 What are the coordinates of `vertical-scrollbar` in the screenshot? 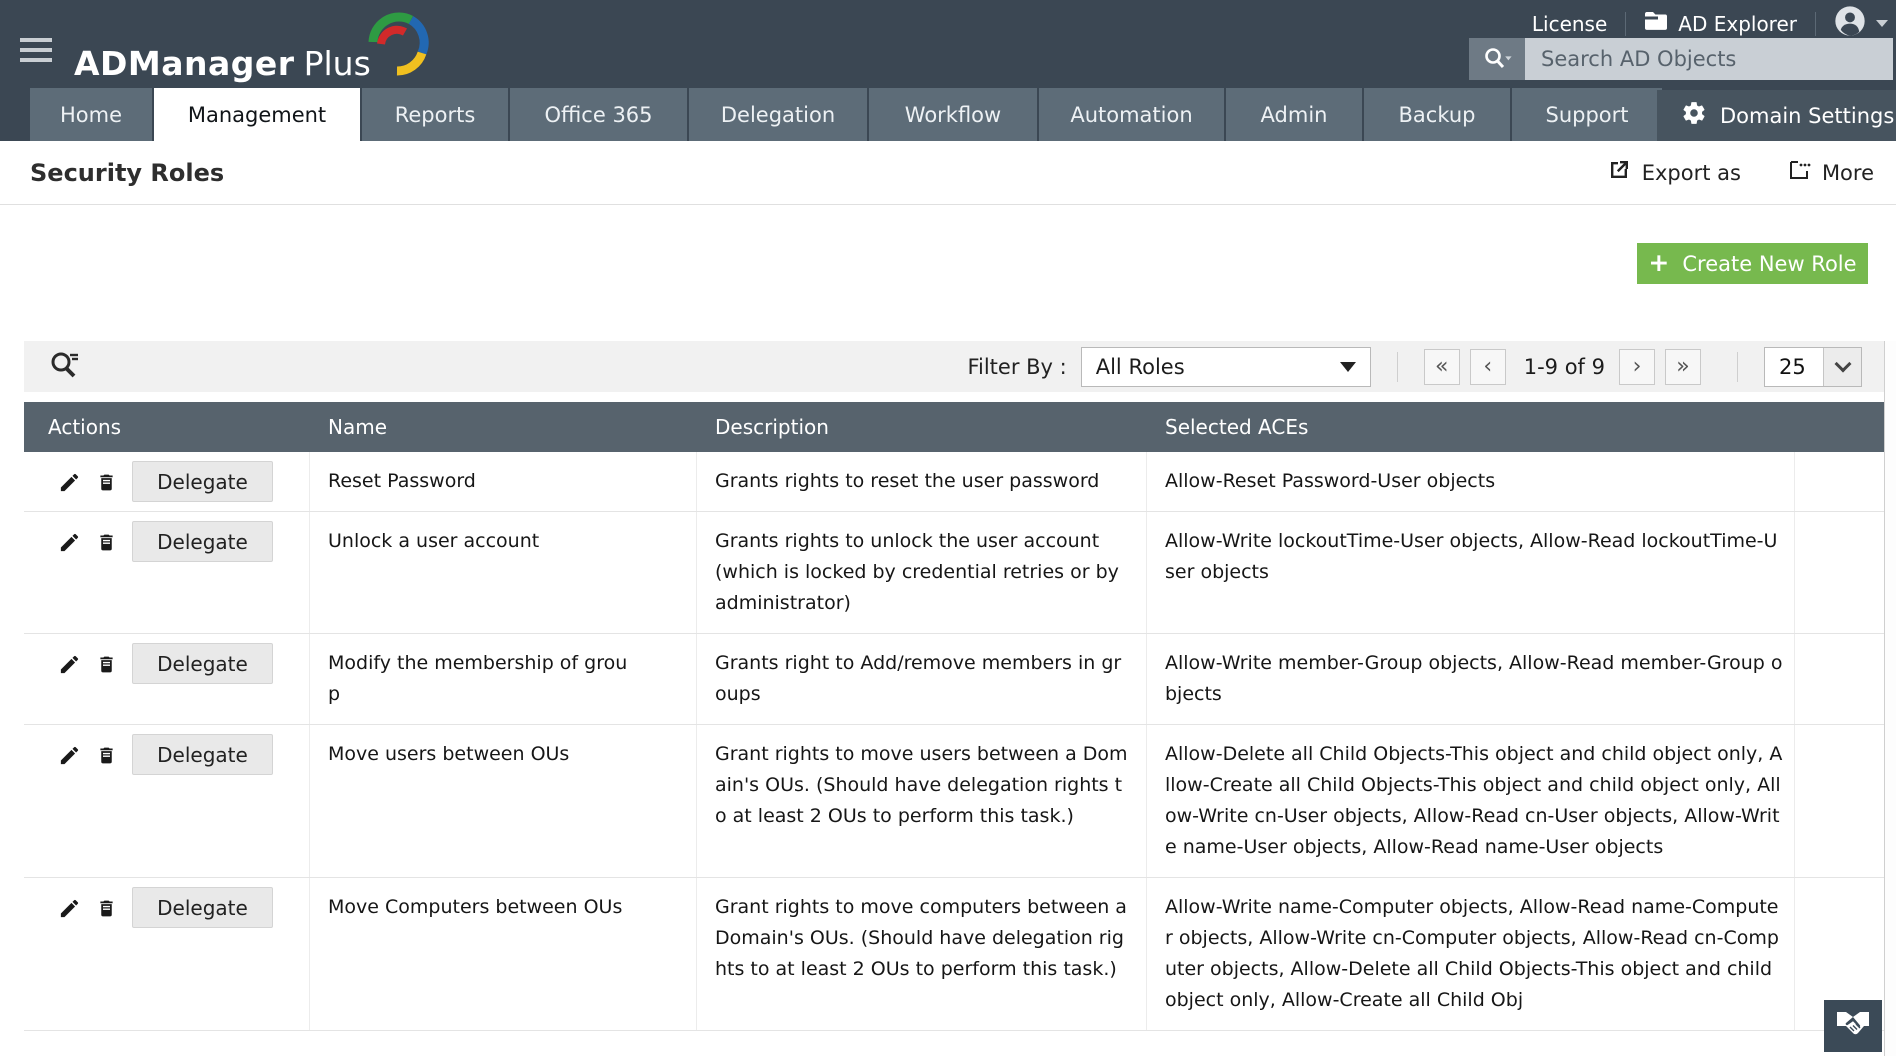 It's located at (1890, 698).